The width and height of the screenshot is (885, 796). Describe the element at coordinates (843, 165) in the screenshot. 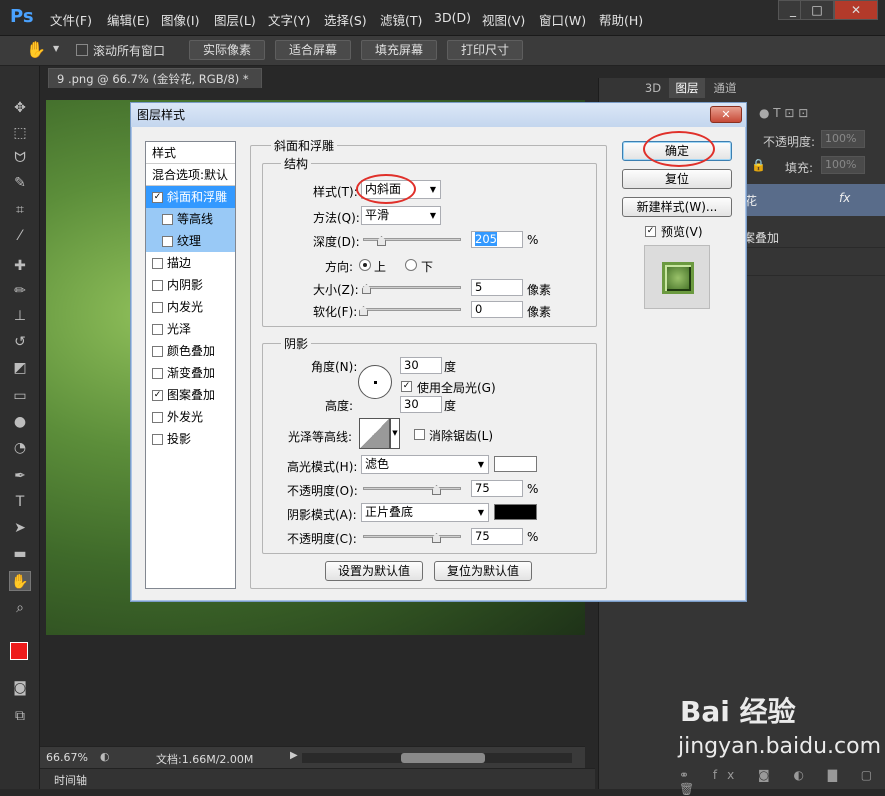

I see `fill-field: 100%` at that location.